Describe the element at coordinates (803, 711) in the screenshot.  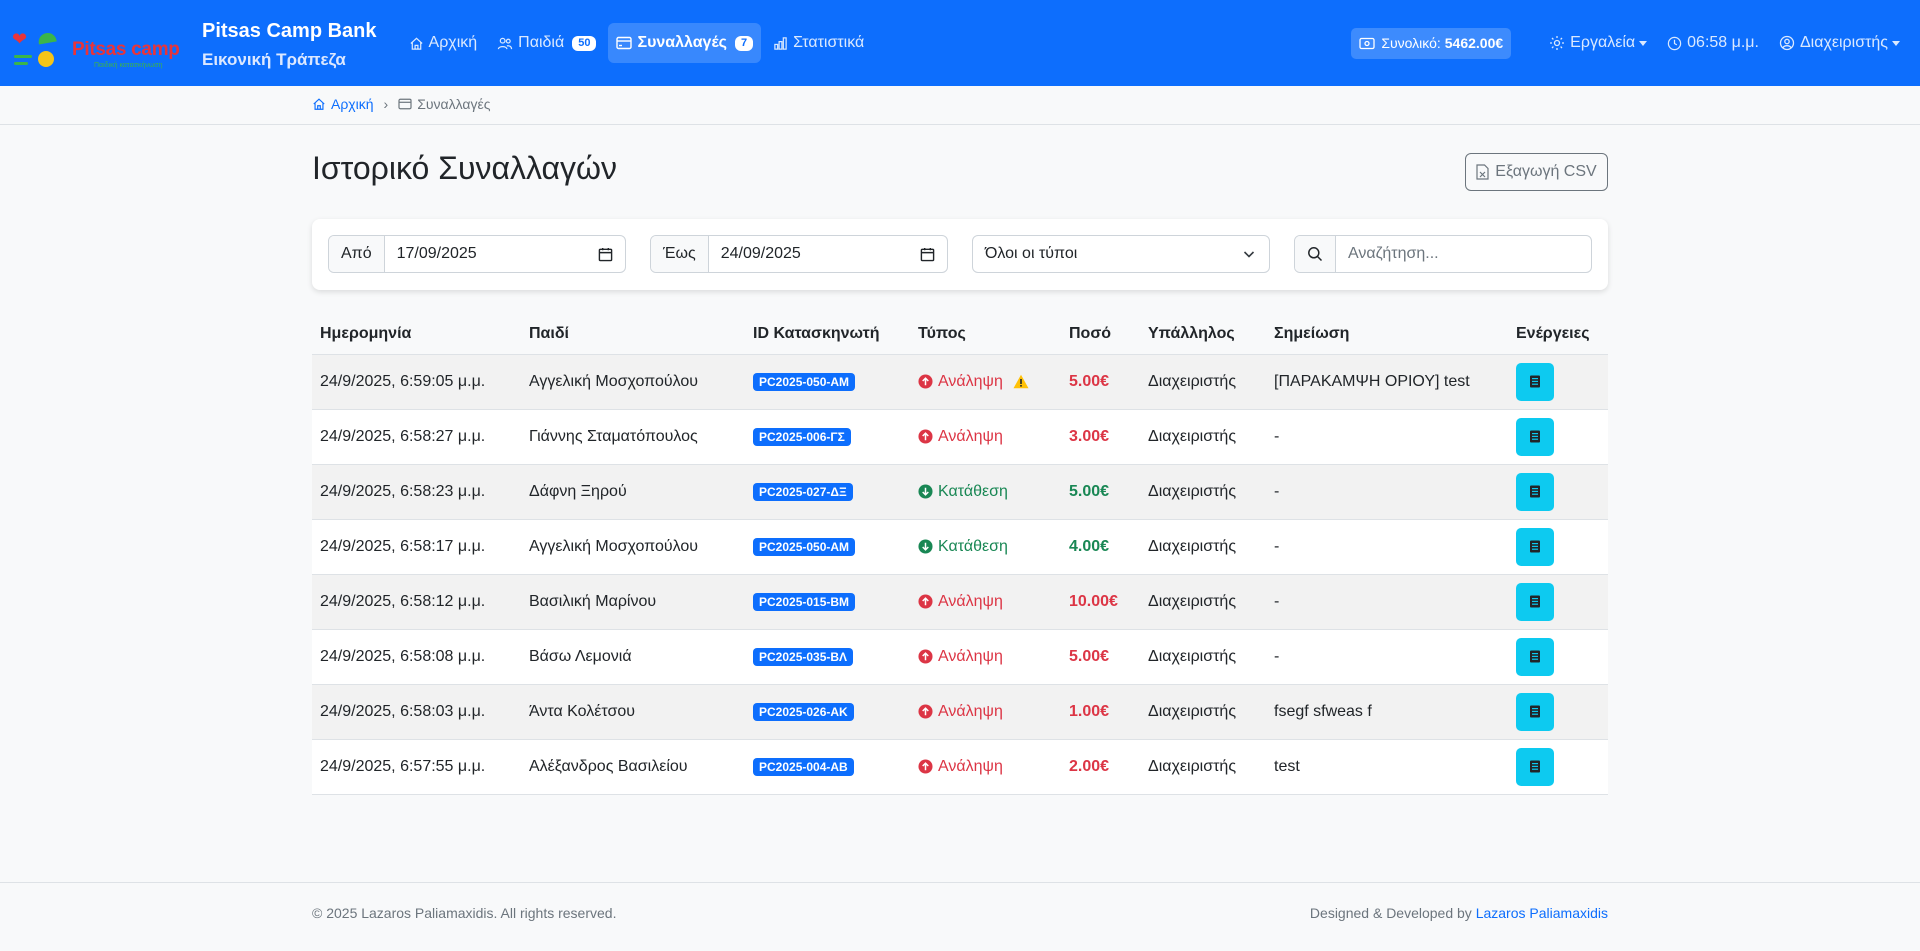
I see `camper-id-badge: PC2025-026-ΑΚ` at that location.